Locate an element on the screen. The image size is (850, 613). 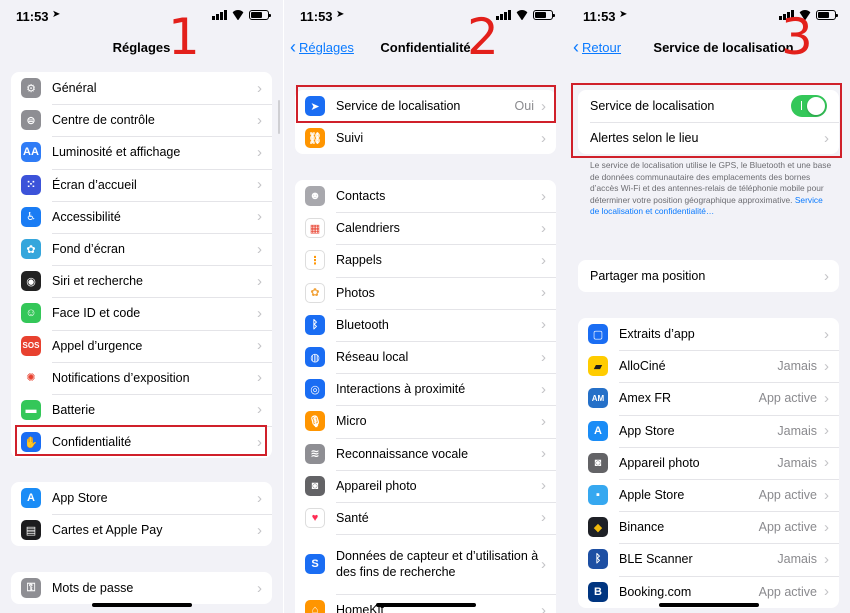
calendar-icon: ▦ is located at coordinates (315, 228).